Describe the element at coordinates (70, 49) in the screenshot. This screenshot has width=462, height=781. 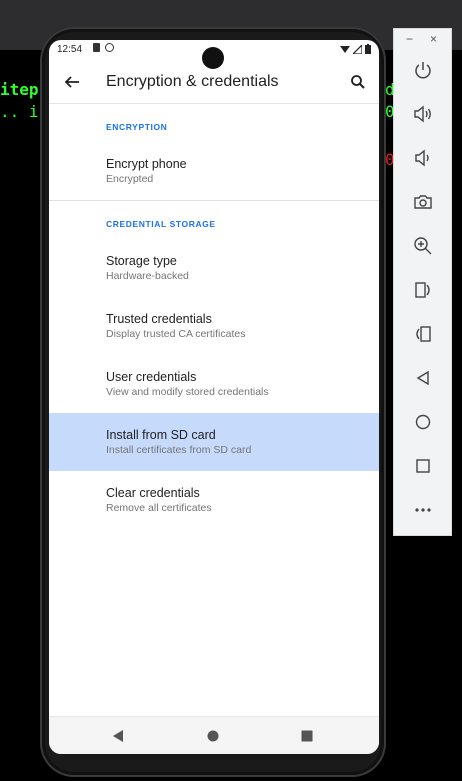
I see `status-time: 12:54` at that location.